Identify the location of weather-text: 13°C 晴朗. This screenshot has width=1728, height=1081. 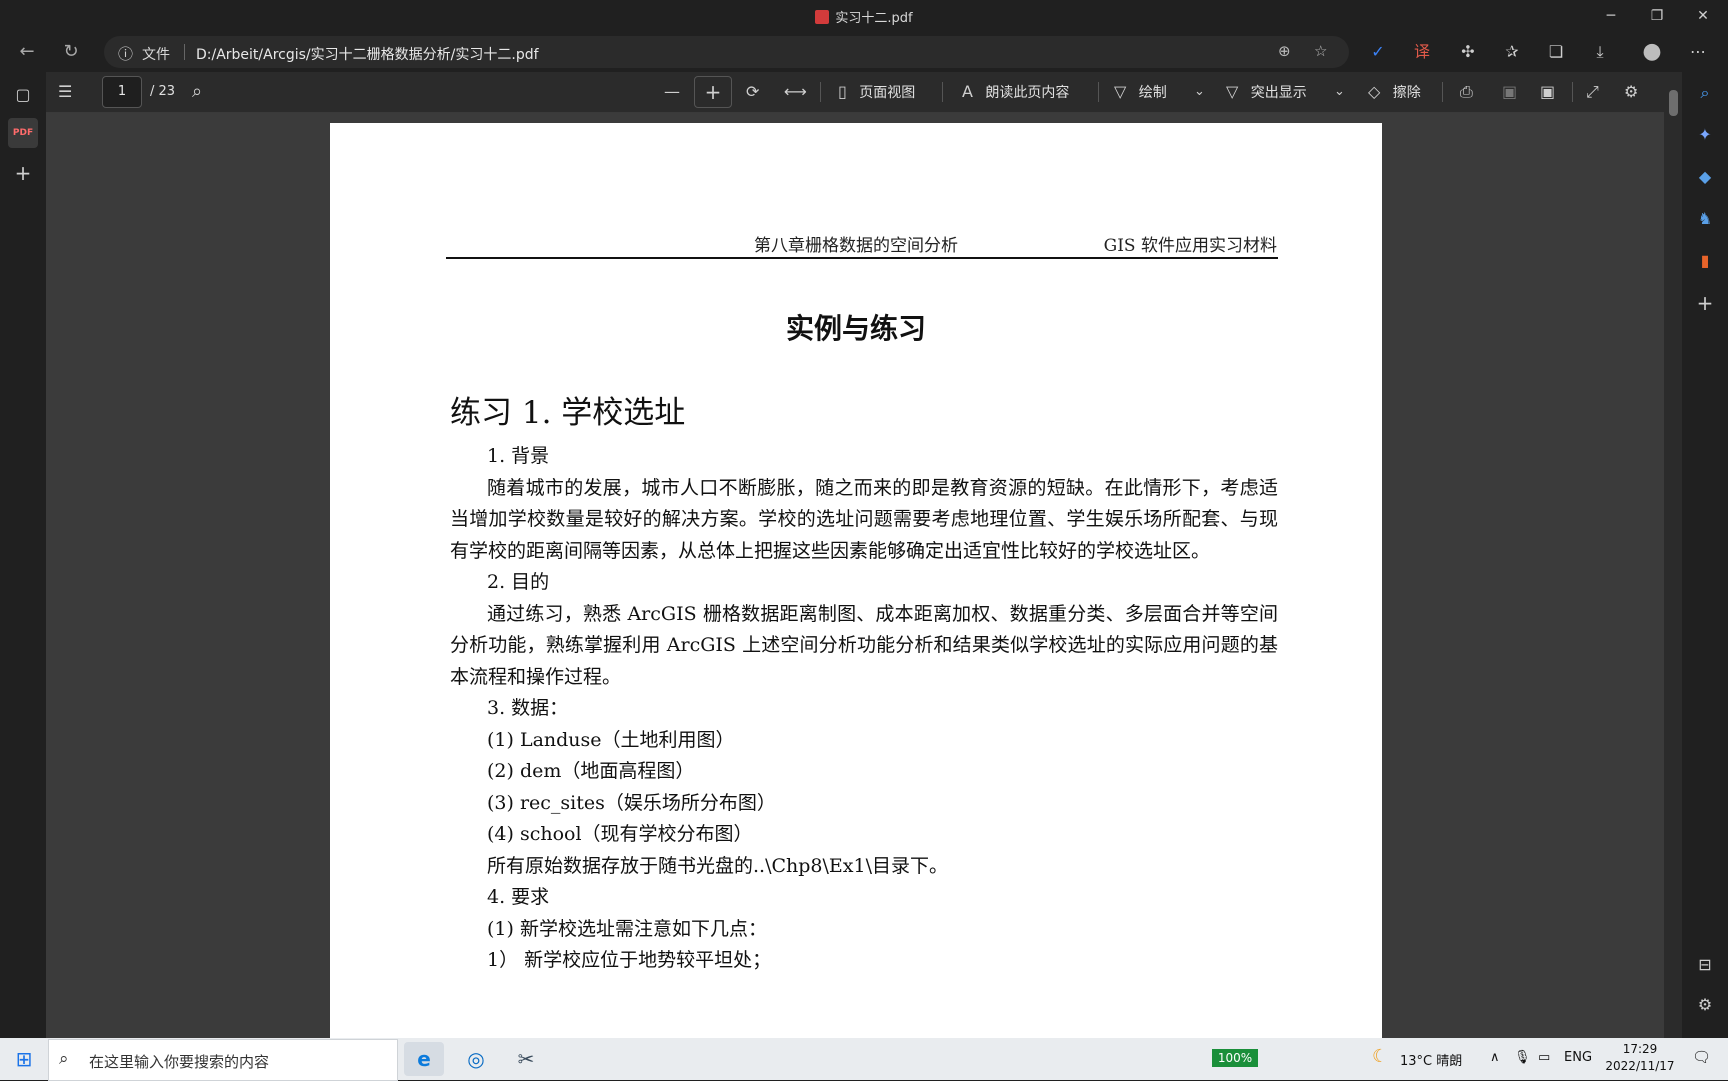
(1431, 1059).